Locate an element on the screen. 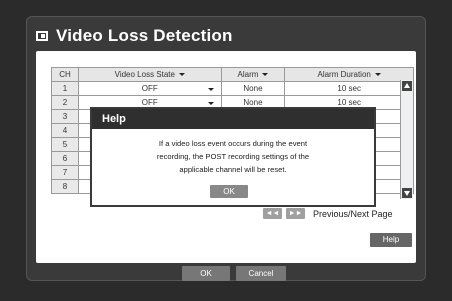  column-header-alarm-duration: Alarm Duration is located at coordinates (349, 74).